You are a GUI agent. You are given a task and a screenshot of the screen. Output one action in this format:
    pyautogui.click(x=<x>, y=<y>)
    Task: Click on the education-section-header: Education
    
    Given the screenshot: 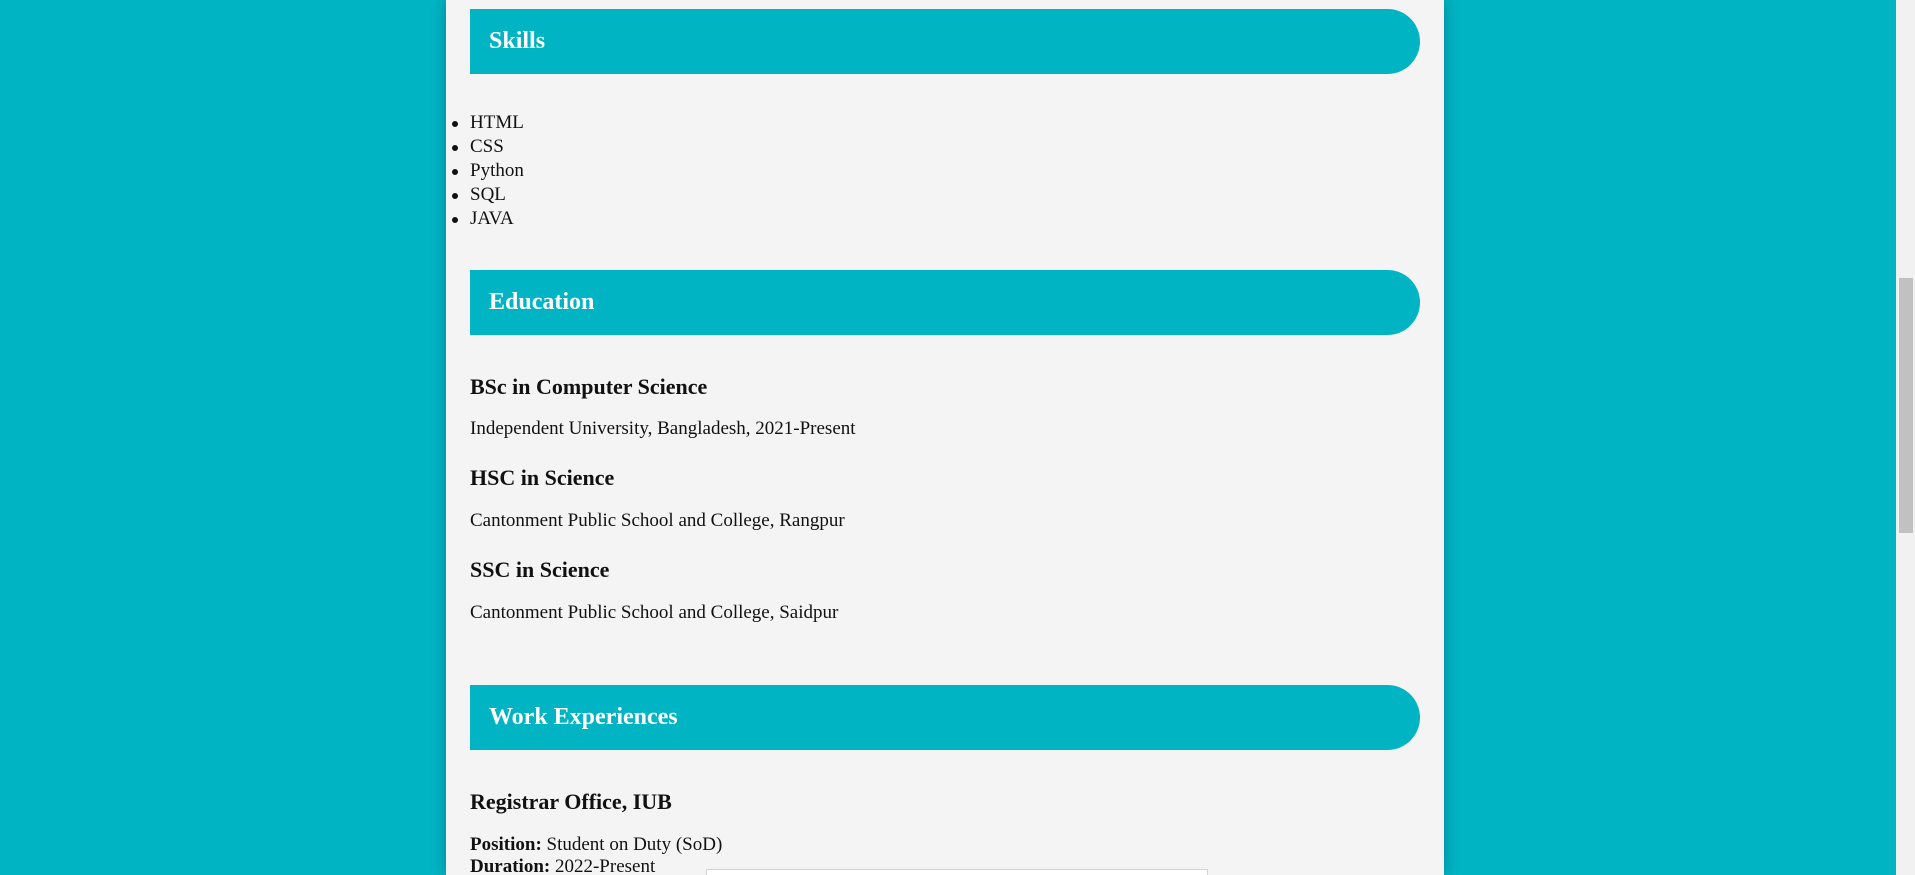 What is the action you would take?
    pyautogui.click(x=945, y=302)
    